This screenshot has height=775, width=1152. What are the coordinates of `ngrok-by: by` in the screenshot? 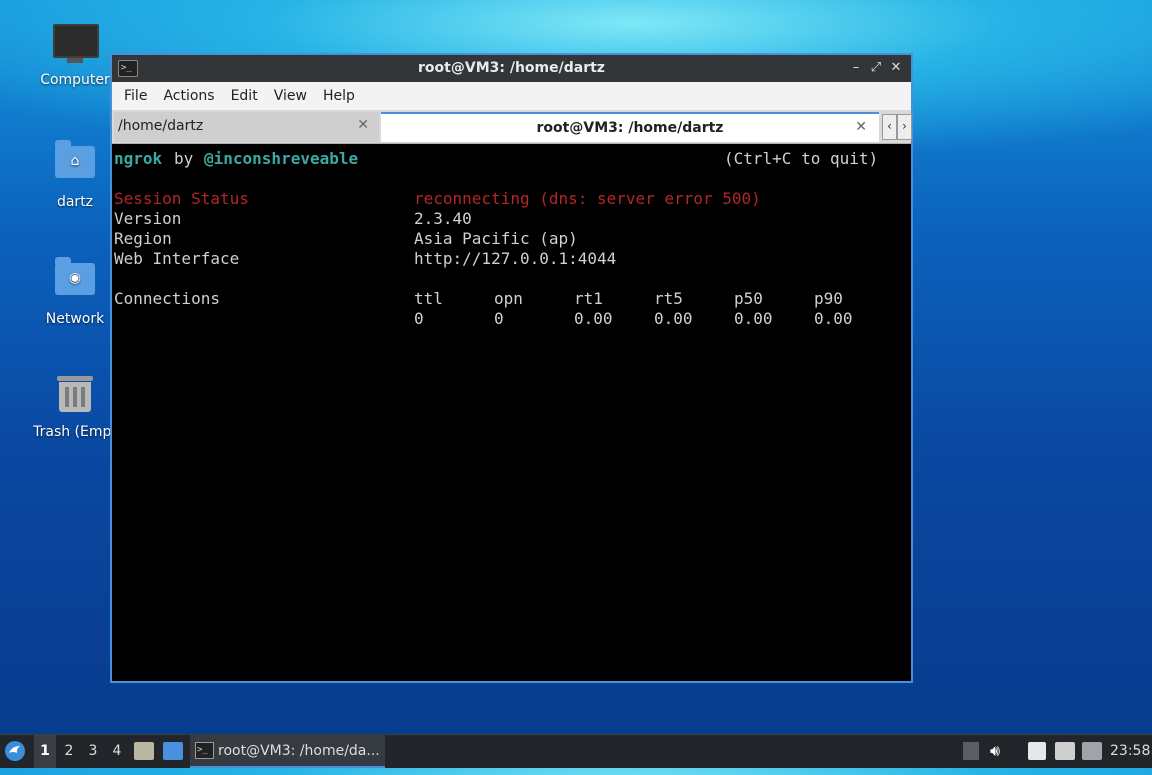 It's located at (184, 158).